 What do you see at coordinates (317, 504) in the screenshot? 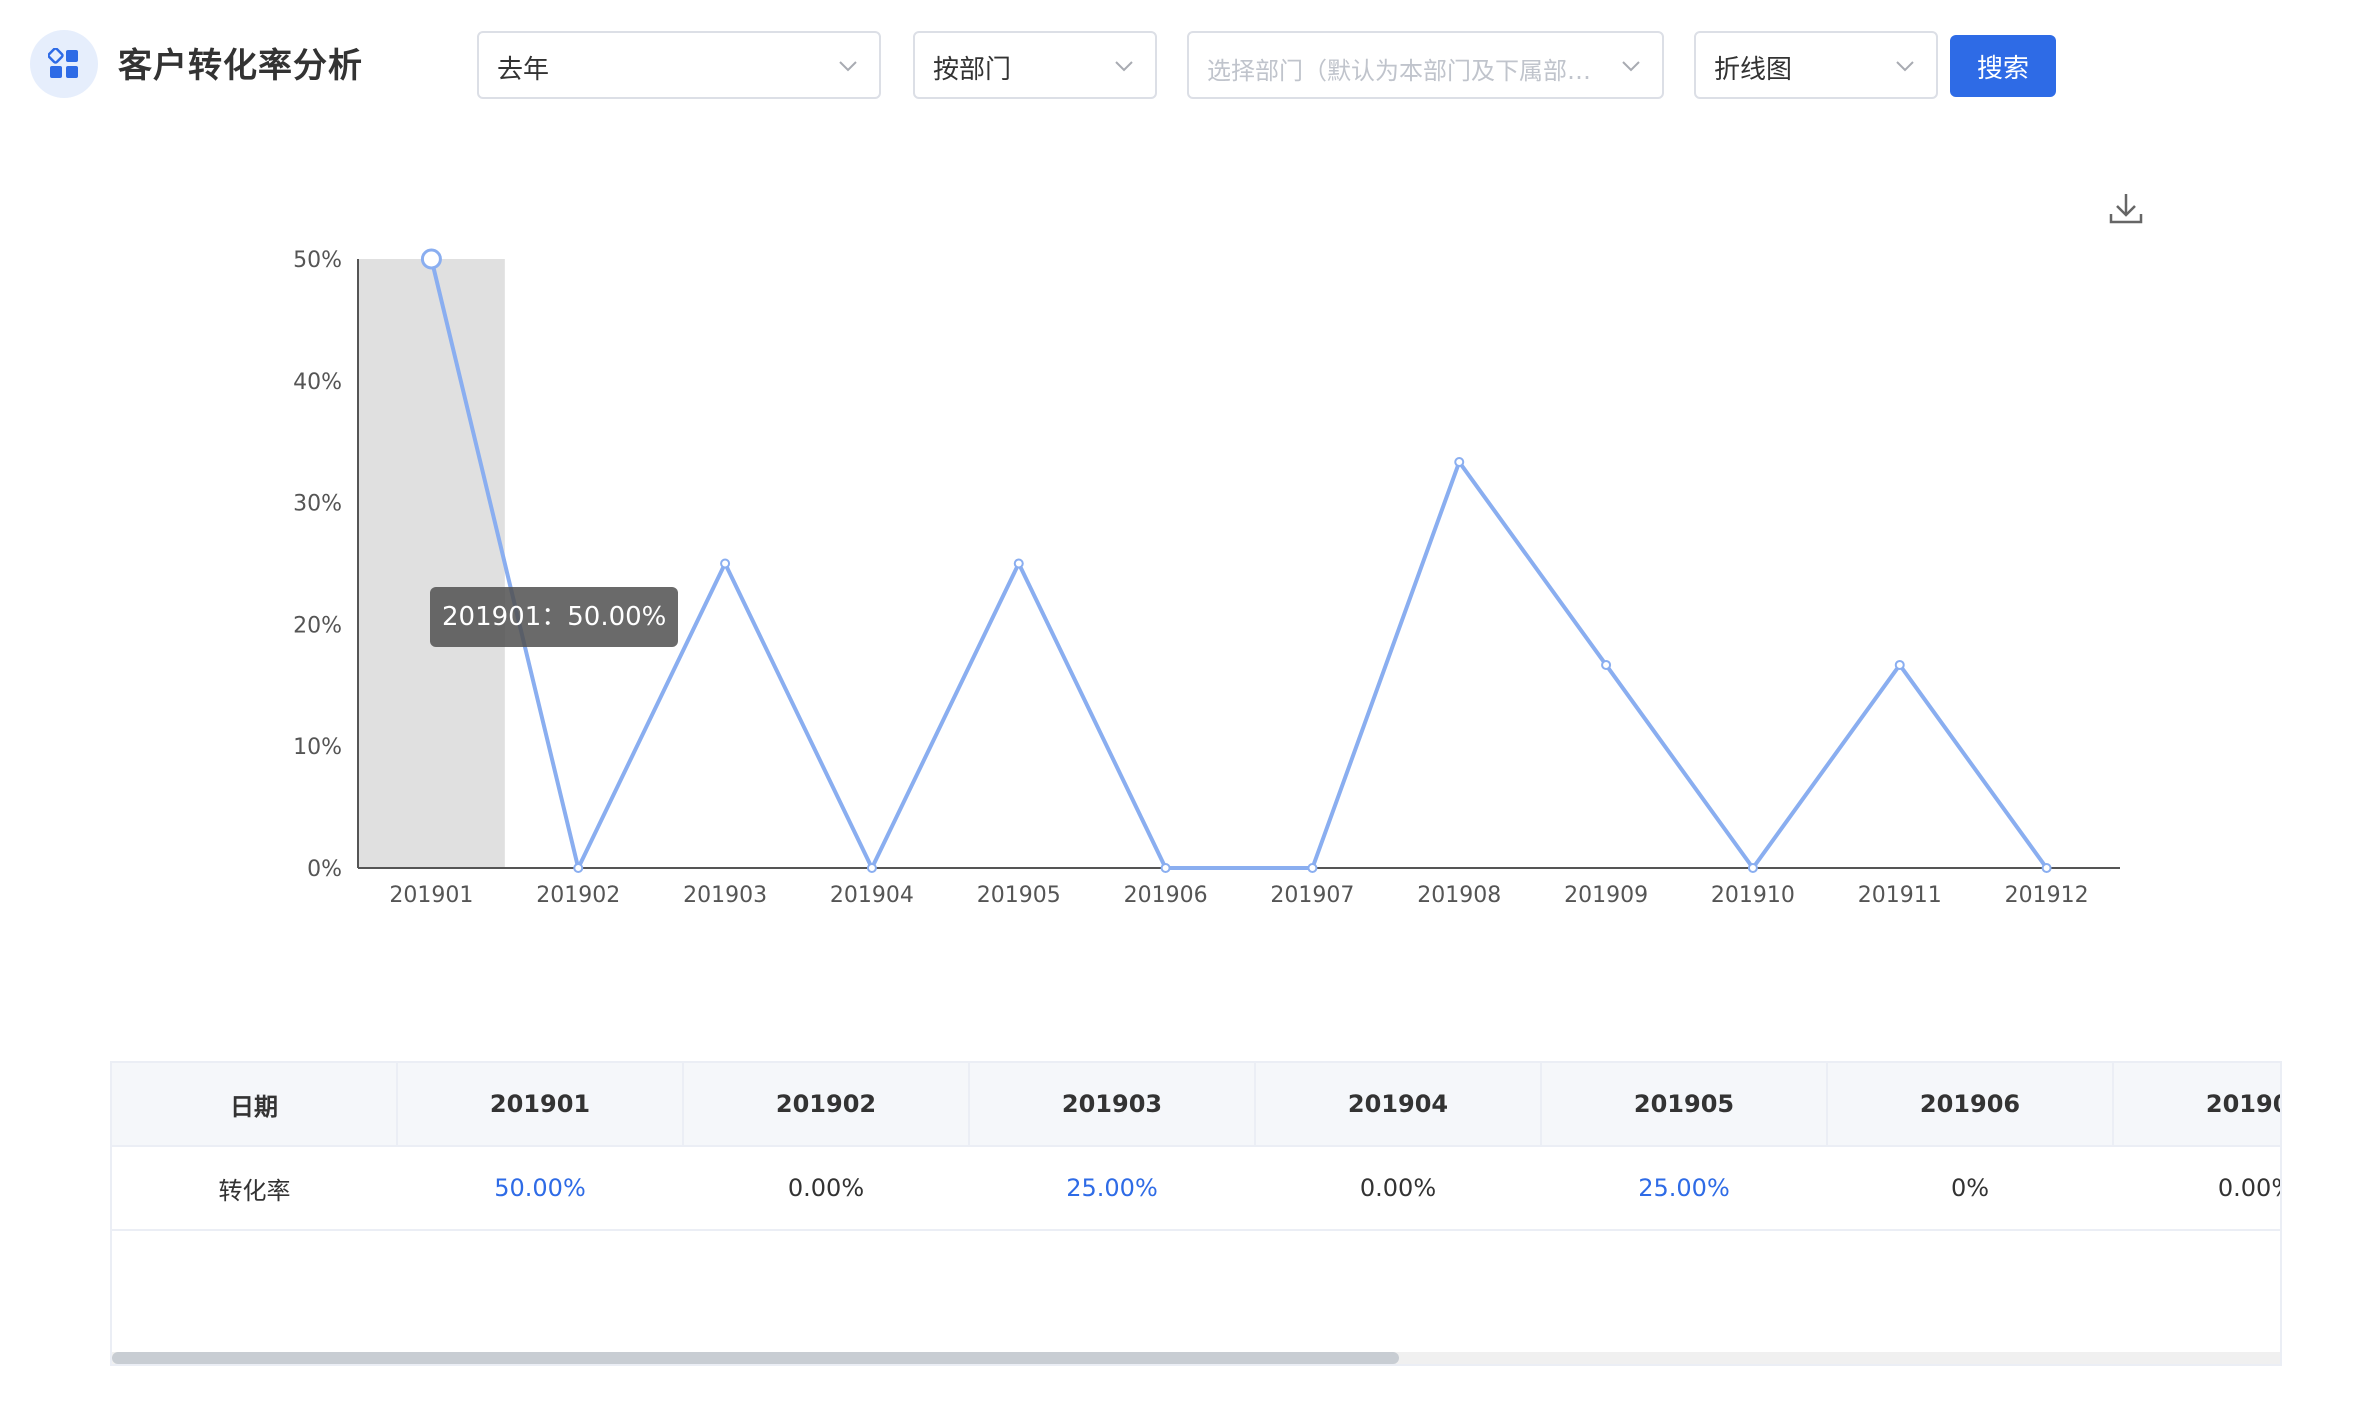
I see `y-tick-label: 30%` at bounding box center [317, 504].